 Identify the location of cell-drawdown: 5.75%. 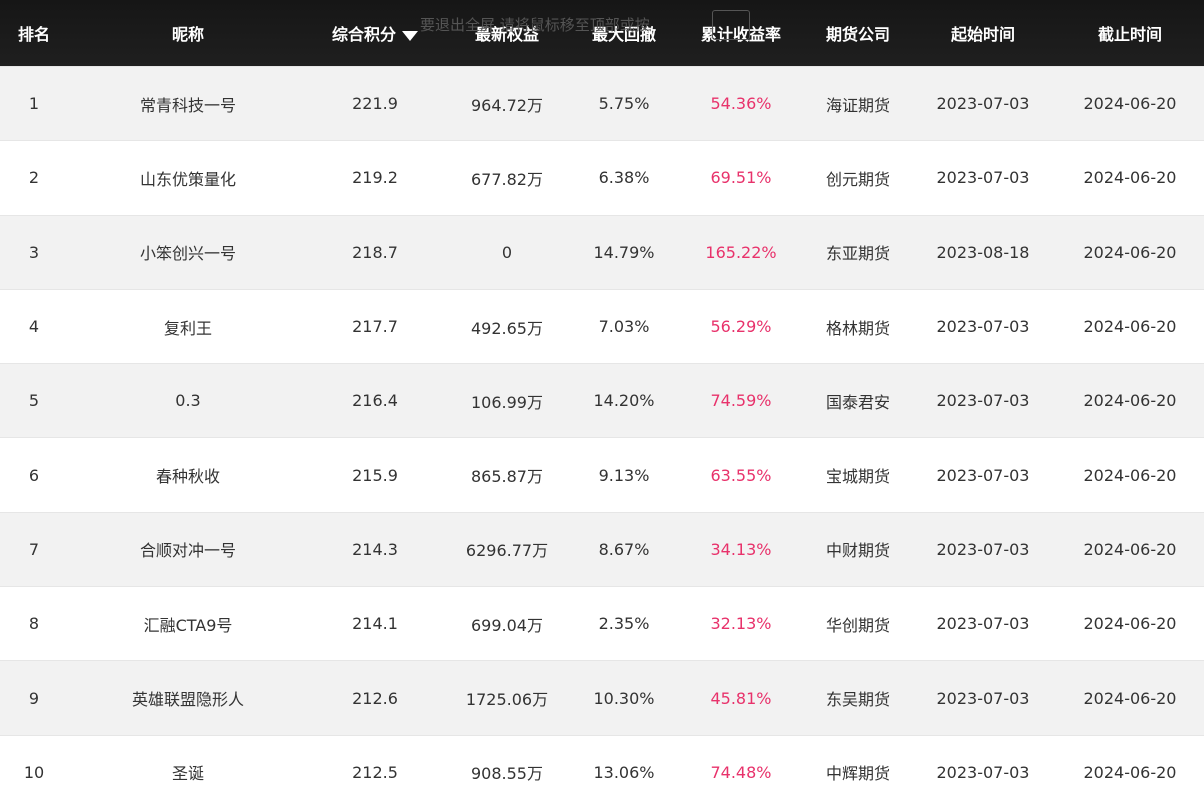
(624, 104).